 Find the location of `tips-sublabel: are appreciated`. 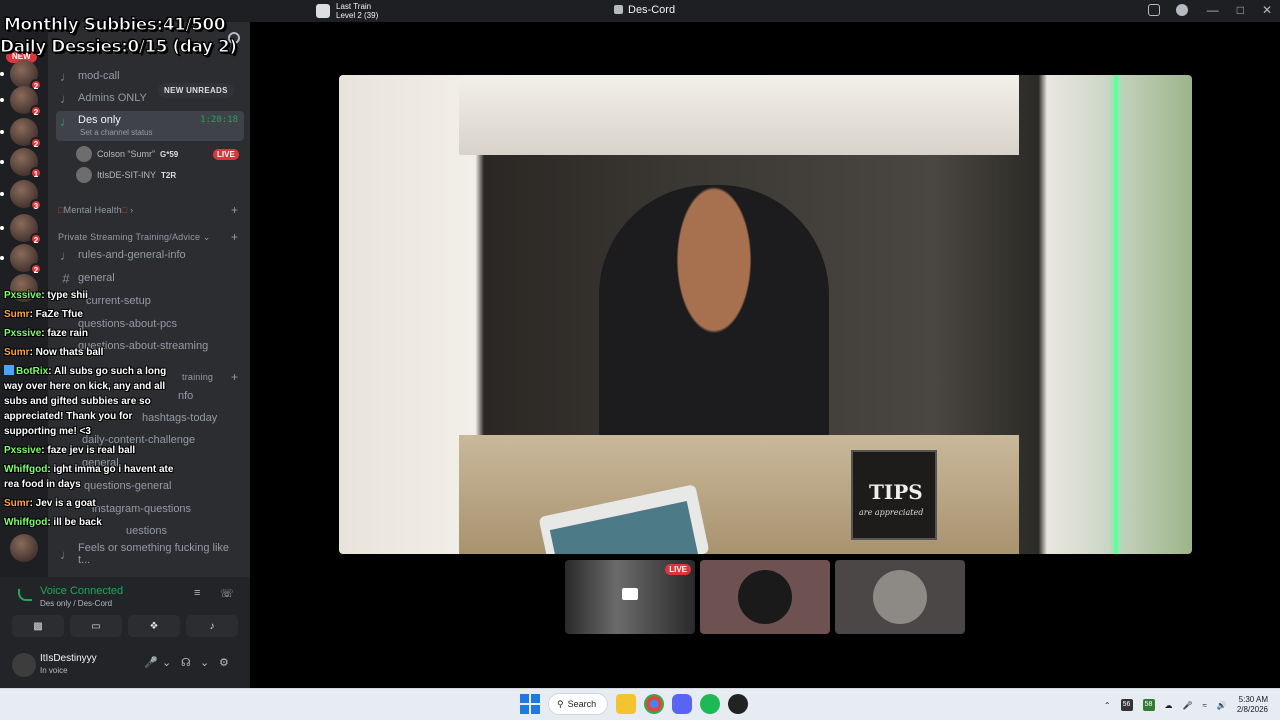

tips-sublabel: are appreciated is located at coordinates (891, 512).